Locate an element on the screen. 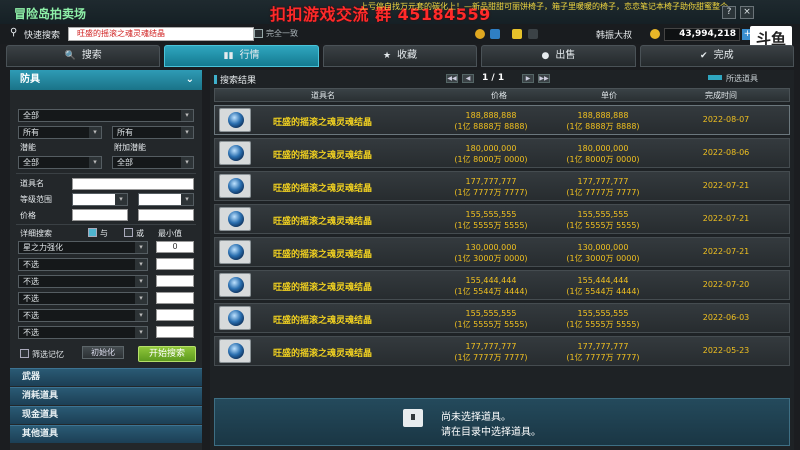  bonus-potential-select: 全部 ▾ is located at coordinates (153, 162).